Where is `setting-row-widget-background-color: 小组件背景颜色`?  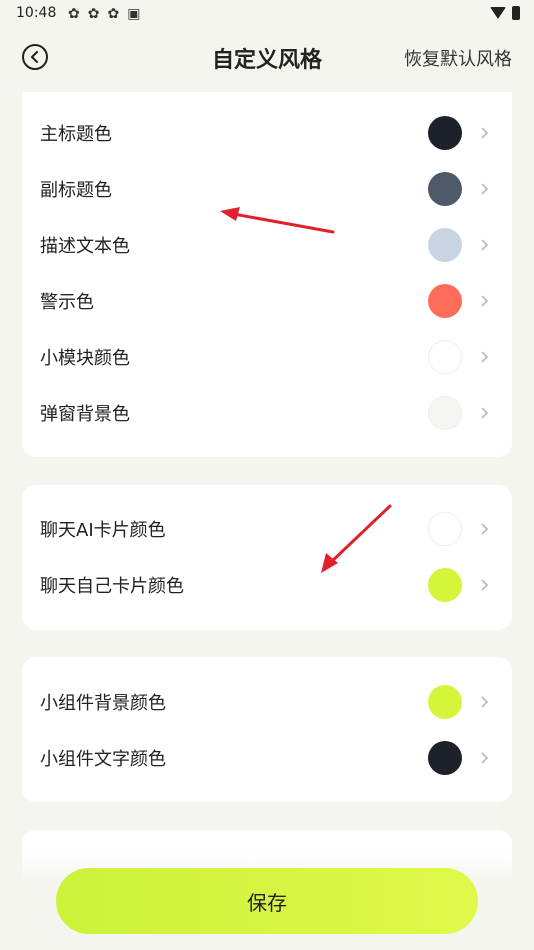
setting-row-widget-background-color: 小组件背景颜色 is located at coordinates (267, 702).